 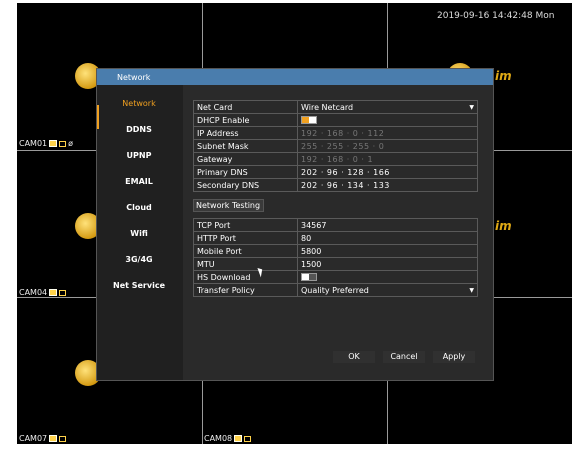 What do you see at coordinates (139, 259) in the screenshot?
I see `nav-item-3g4g: 3G/4G` at bounding box center [139, 259].